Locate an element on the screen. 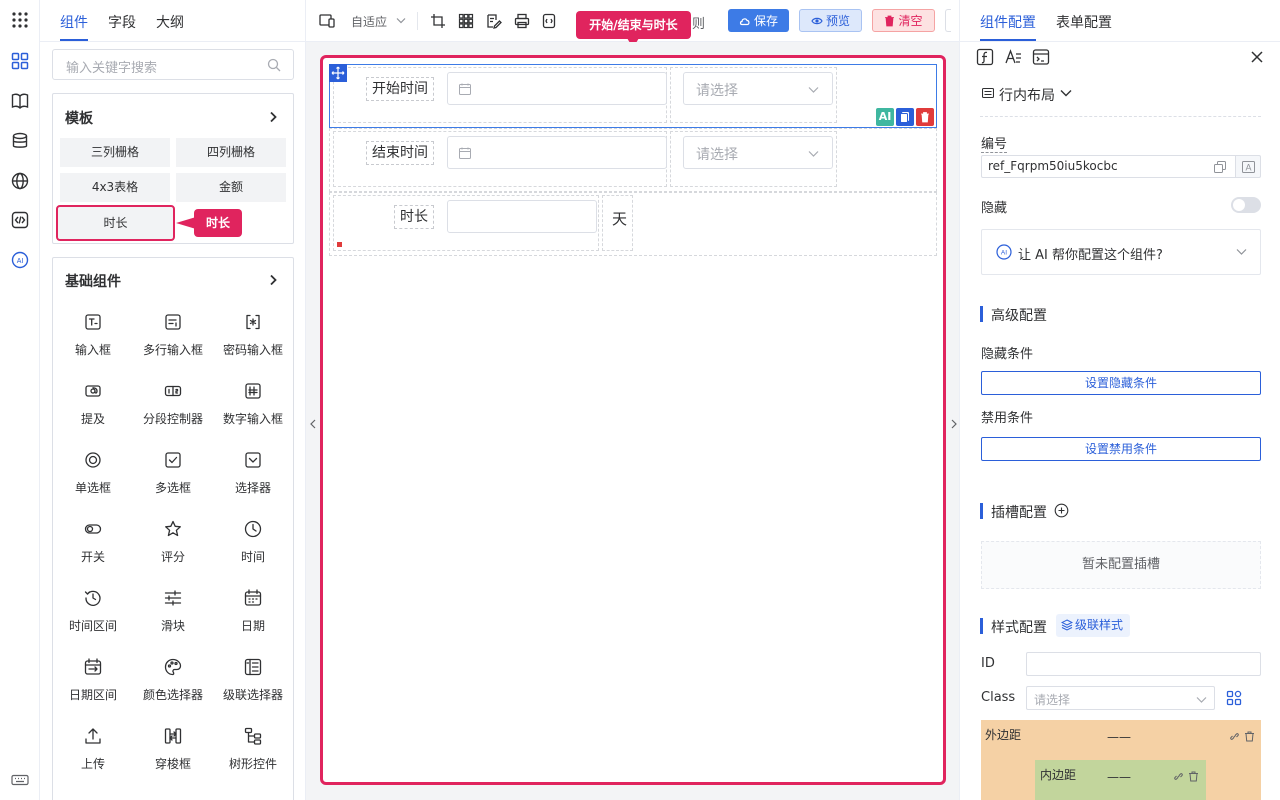 The image size is (1280, 800). tab-outline: 大纲 is located at coordinates (170, 22).